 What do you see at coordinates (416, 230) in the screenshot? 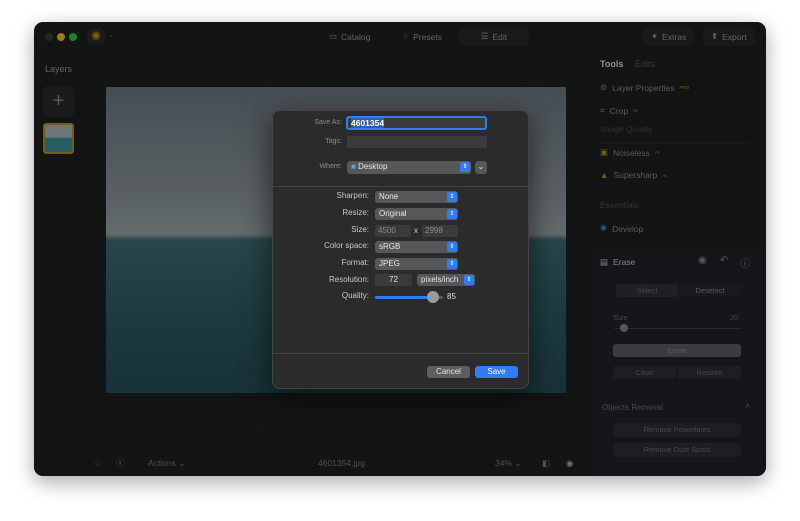
I see `size-separator: x` at bounding box center [416, 230].